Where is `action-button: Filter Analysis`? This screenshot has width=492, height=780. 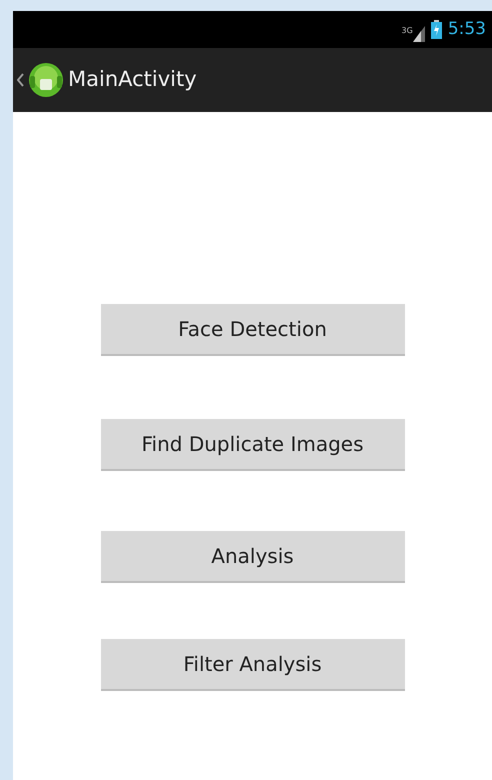 action-button: Filter Analysis is located at coordinates (252, 665).